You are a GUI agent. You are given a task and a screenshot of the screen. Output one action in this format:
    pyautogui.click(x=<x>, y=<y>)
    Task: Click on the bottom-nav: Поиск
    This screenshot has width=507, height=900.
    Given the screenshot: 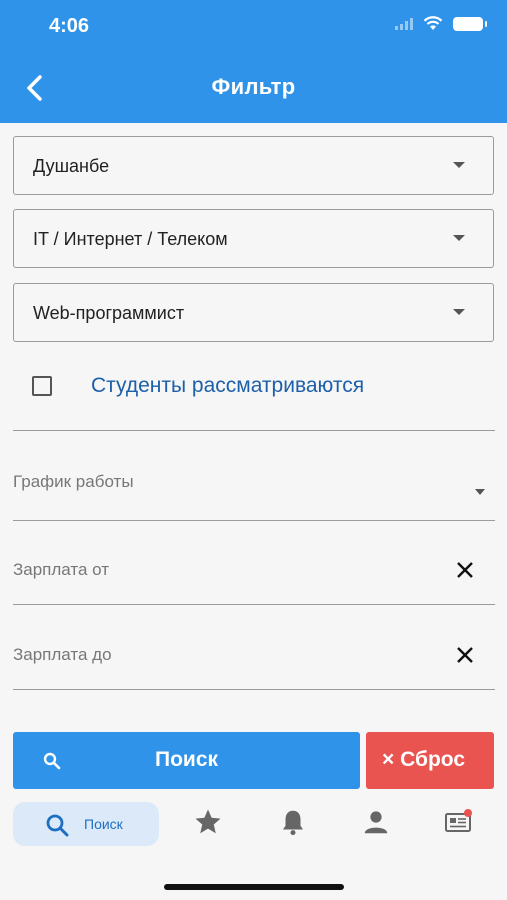 What is the action you would take?
    pyautogui.click(x=253, y=825)
    